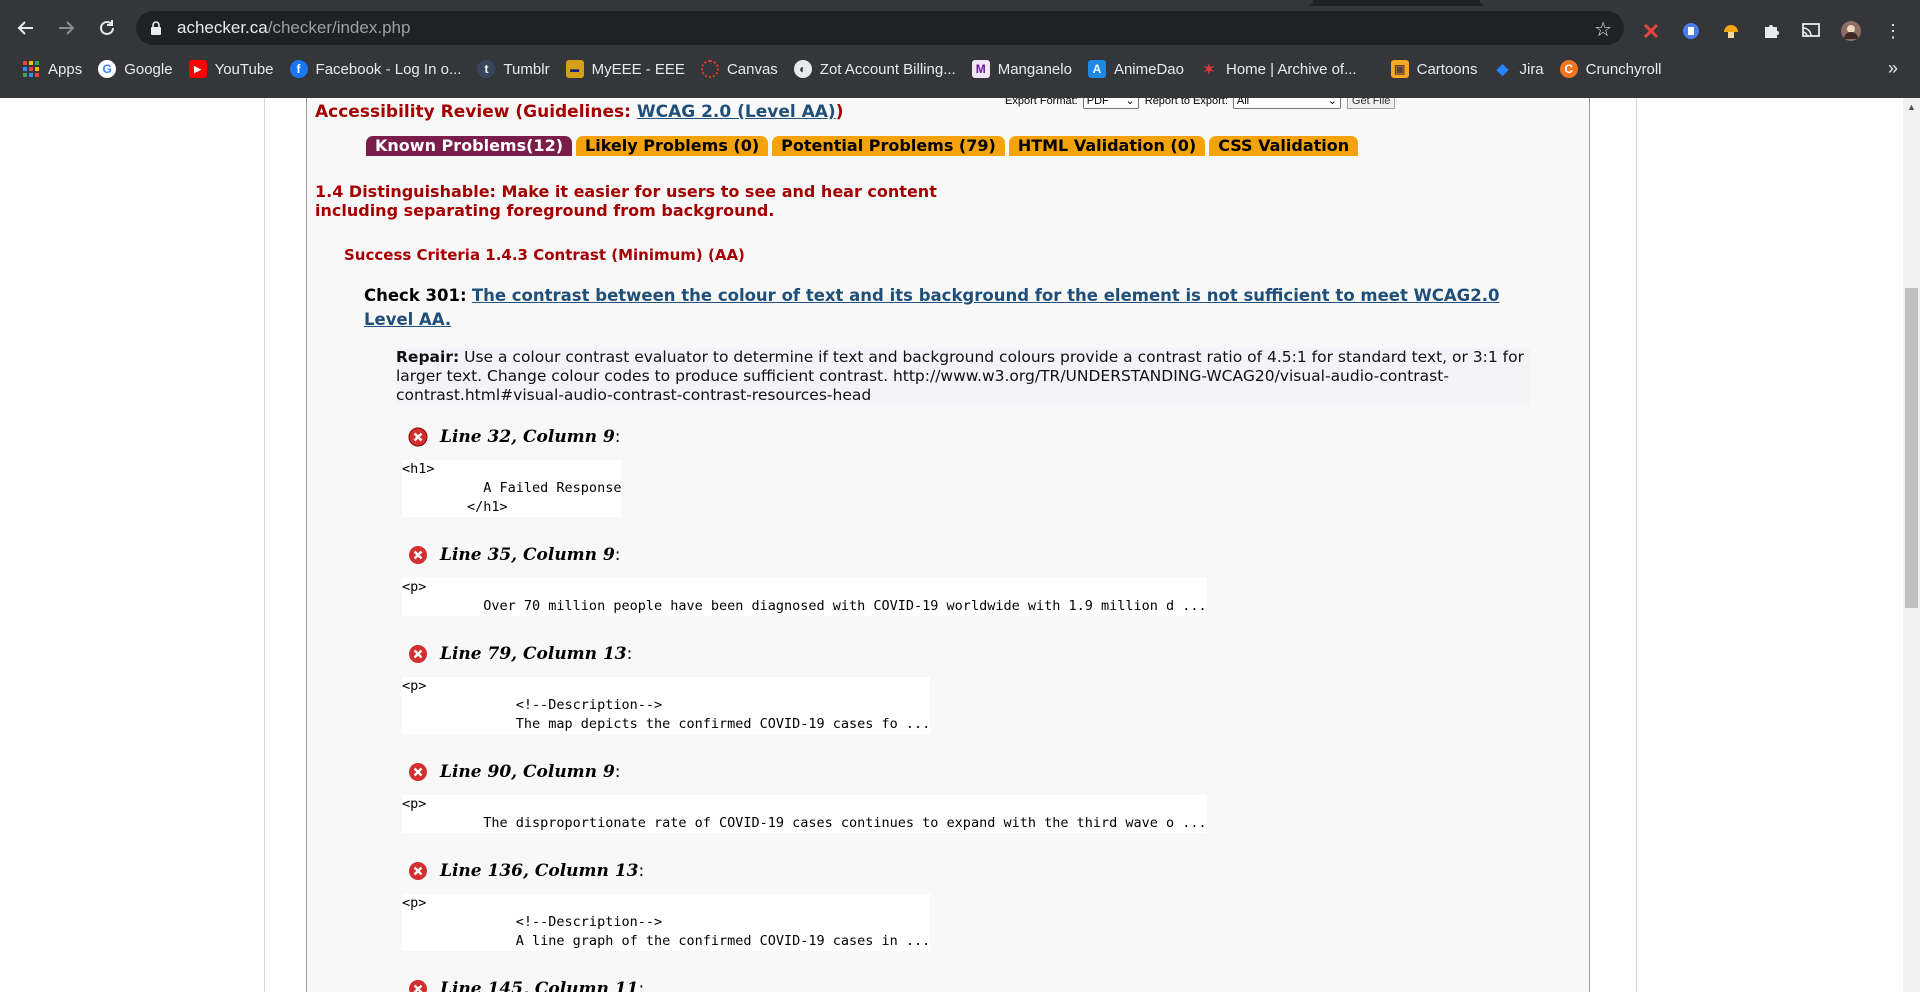  What do you see at coordinates (1371, 103) in the screenshot?
I see `get-file-button: Get File` at bounding box center [1371, 103].